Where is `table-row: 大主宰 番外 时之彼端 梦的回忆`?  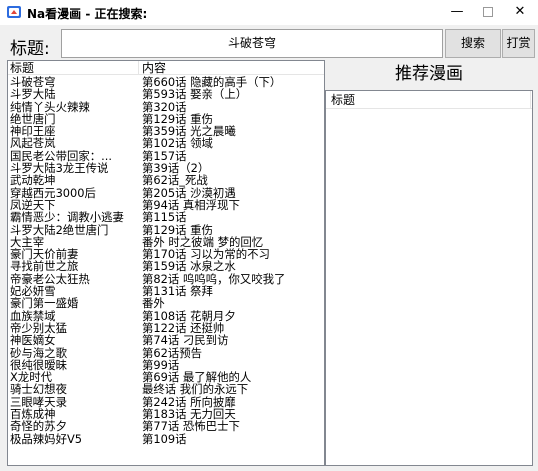 table-row: 大主宰 番外 时之彼端 梦的回忆 is located at coordinates (166, 242).